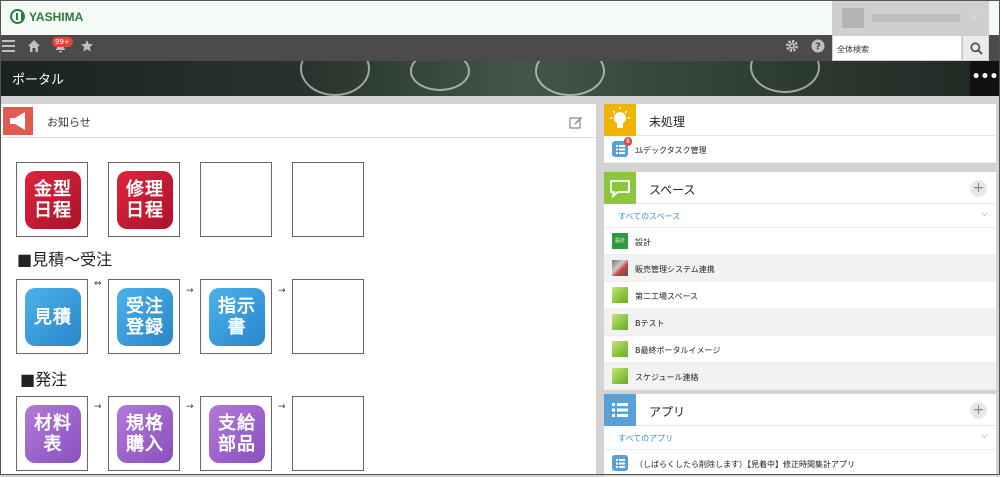  What do you see at coordinates (897, 48) in the screenshot?
I see `search-input: 全体検索` at bounding box center [897, 48].